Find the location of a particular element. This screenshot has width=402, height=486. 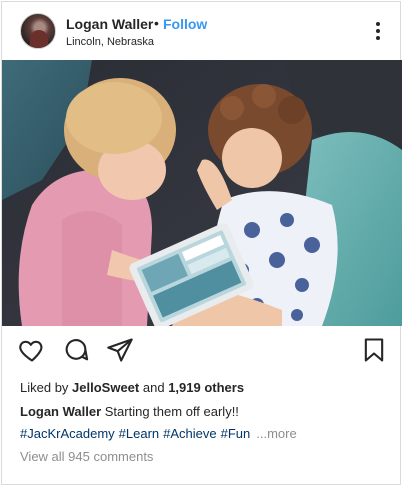

hashtag: #Fun is located at coordinates (236, 433).